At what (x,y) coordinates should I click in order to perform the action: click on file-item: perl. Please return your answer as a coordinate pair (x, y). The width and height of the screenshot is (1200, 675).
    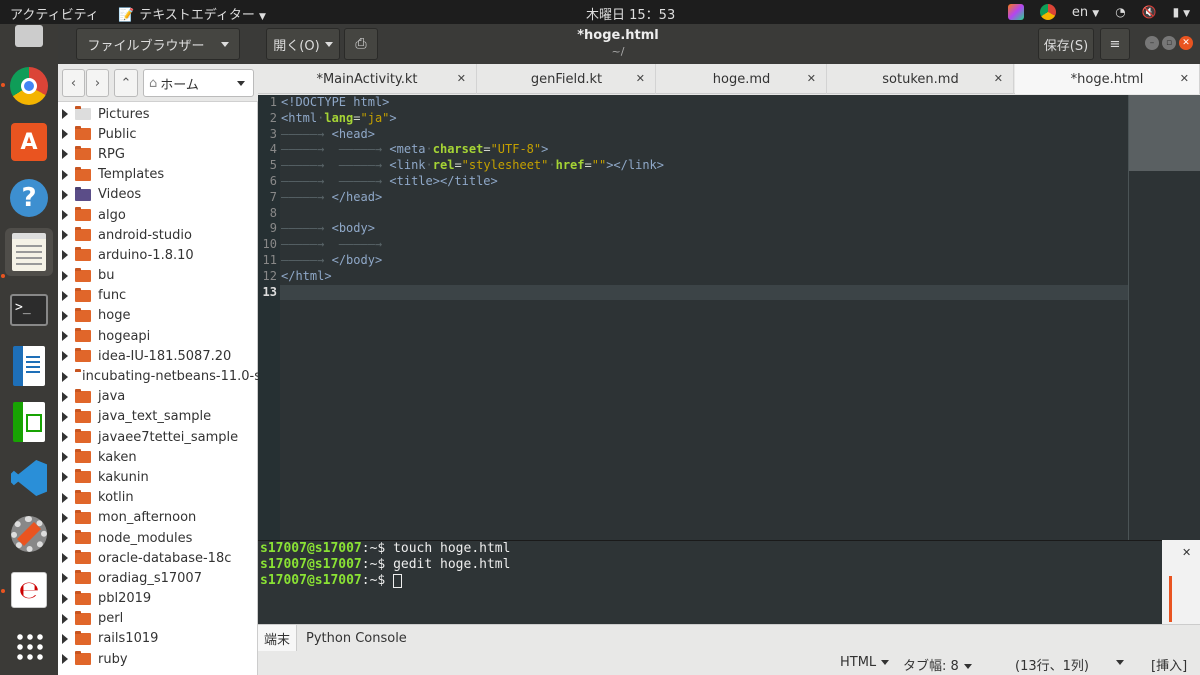
    Looking at the image, I should click on (158, 619).